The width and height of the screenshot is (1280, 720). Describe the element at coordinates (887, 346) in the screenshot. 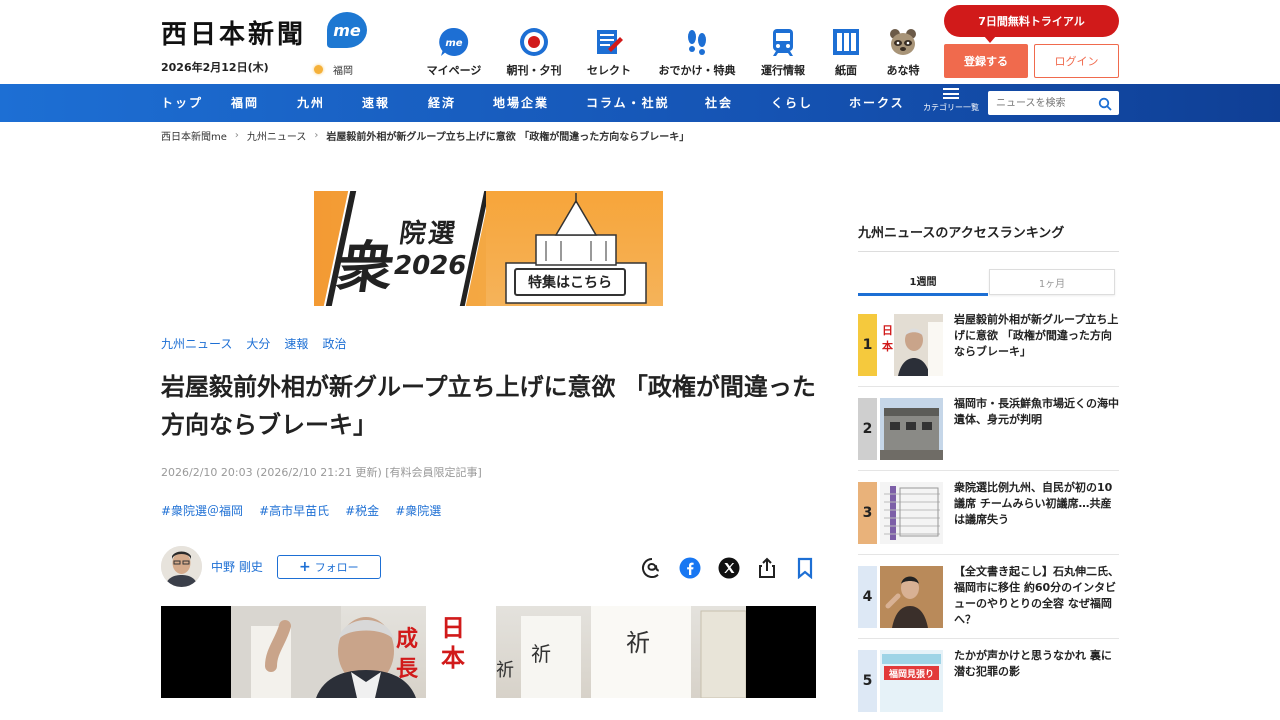

I see `svg-text: 本` at that location.